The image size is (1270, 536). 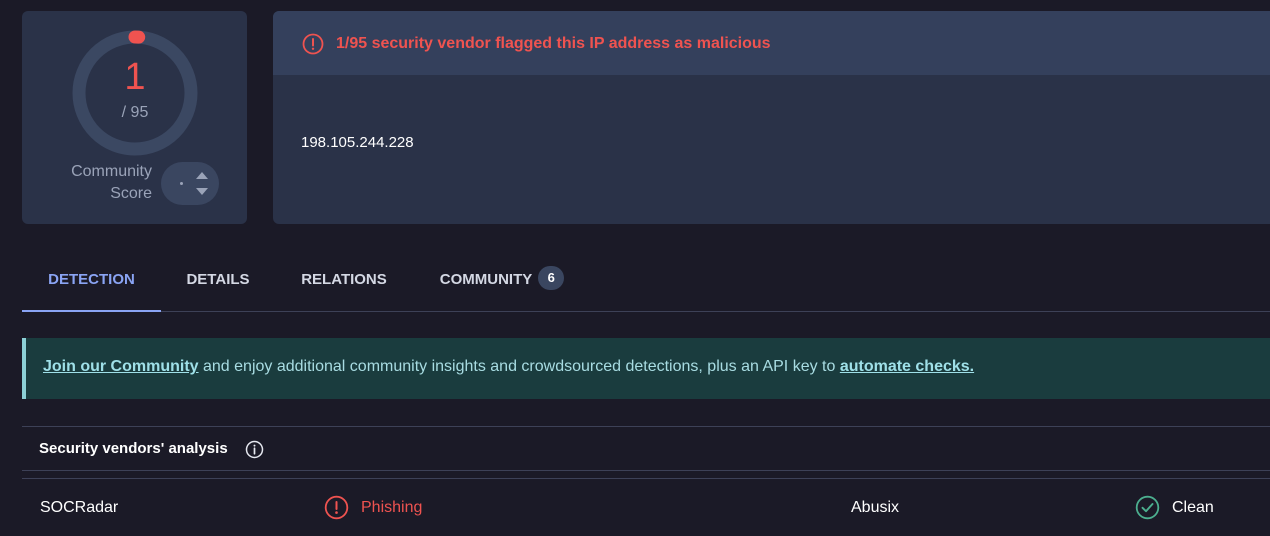 I want to click on tab-detection-label: DETECTION, so click(x=91, y=279).